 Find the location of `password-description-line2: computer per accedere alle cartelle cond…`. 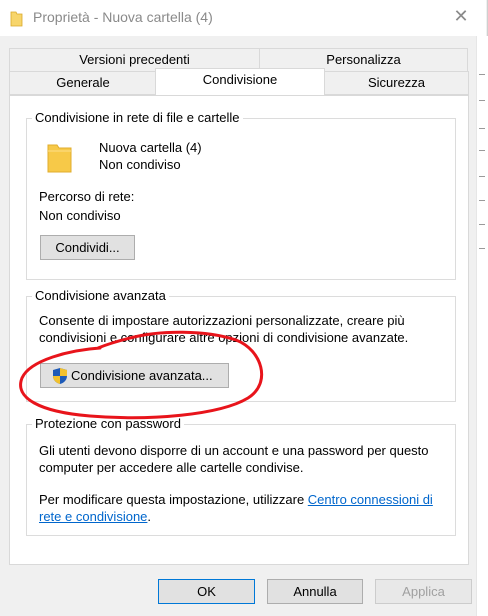

password-description-line2: computer per accedere alle cartelle cond… is located at coordinates (171, 467).